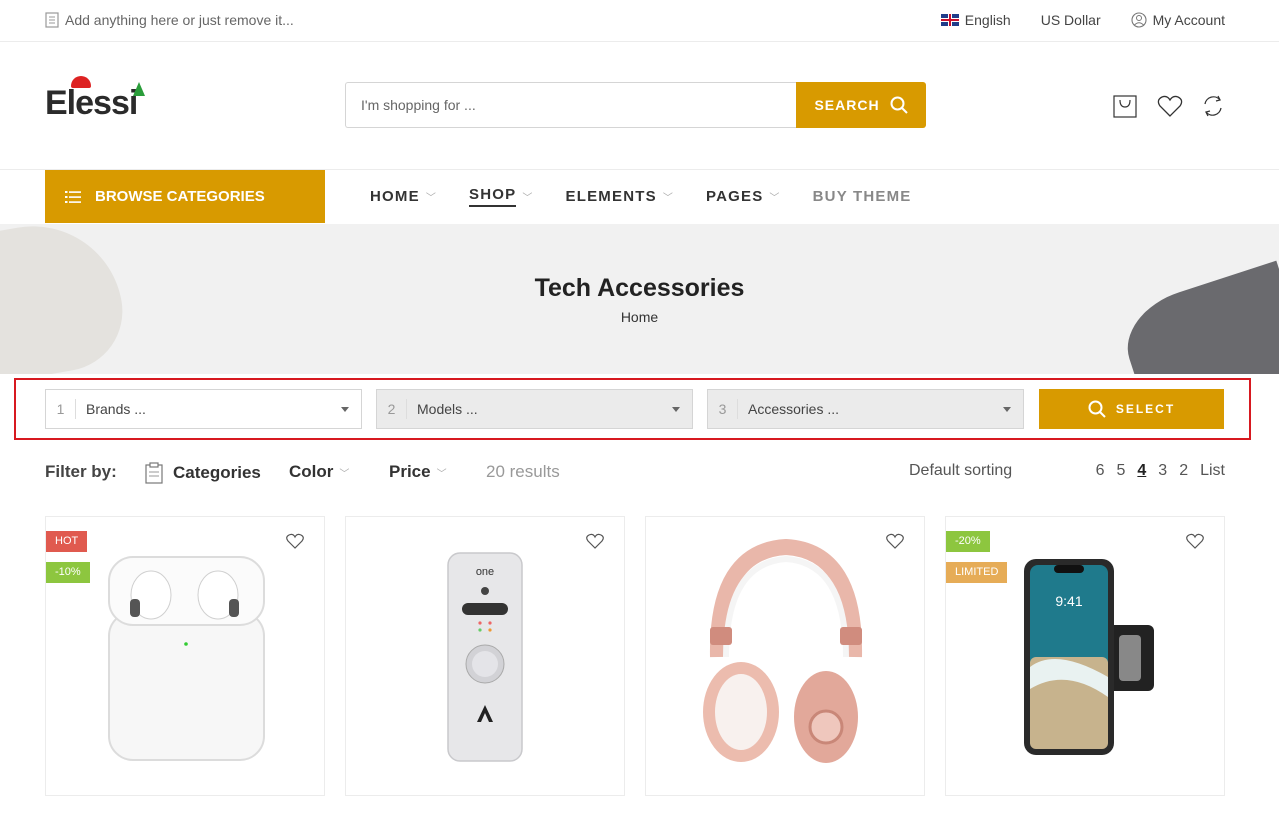 The image size is (1279, 816). Describe the element at coordinates (1100, 471) in the screenshot. I see `columns-option: 6` at that location.